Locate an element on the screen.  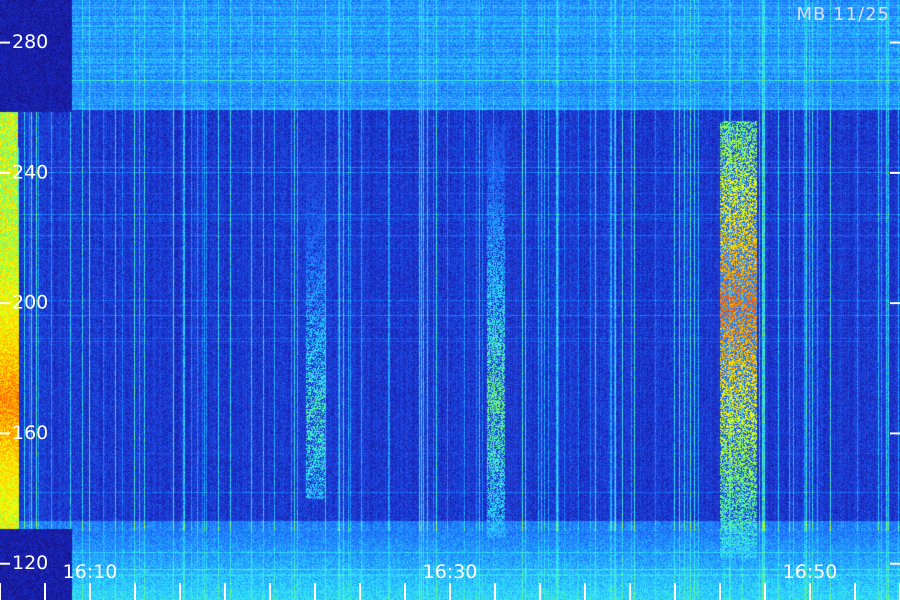
caption-label: MB 11/25 is located at coordinates (843, 14).